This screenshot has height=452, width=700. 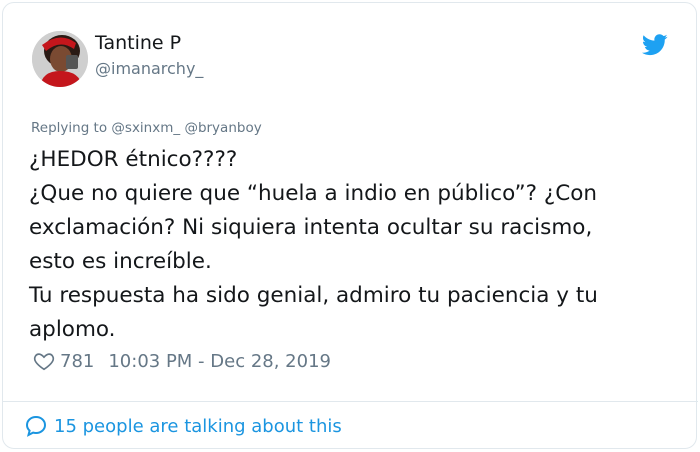 What do you see at coordinates (44, 361) in the screenshot?
I see `heart-icon` at bounding box center [44, 361].